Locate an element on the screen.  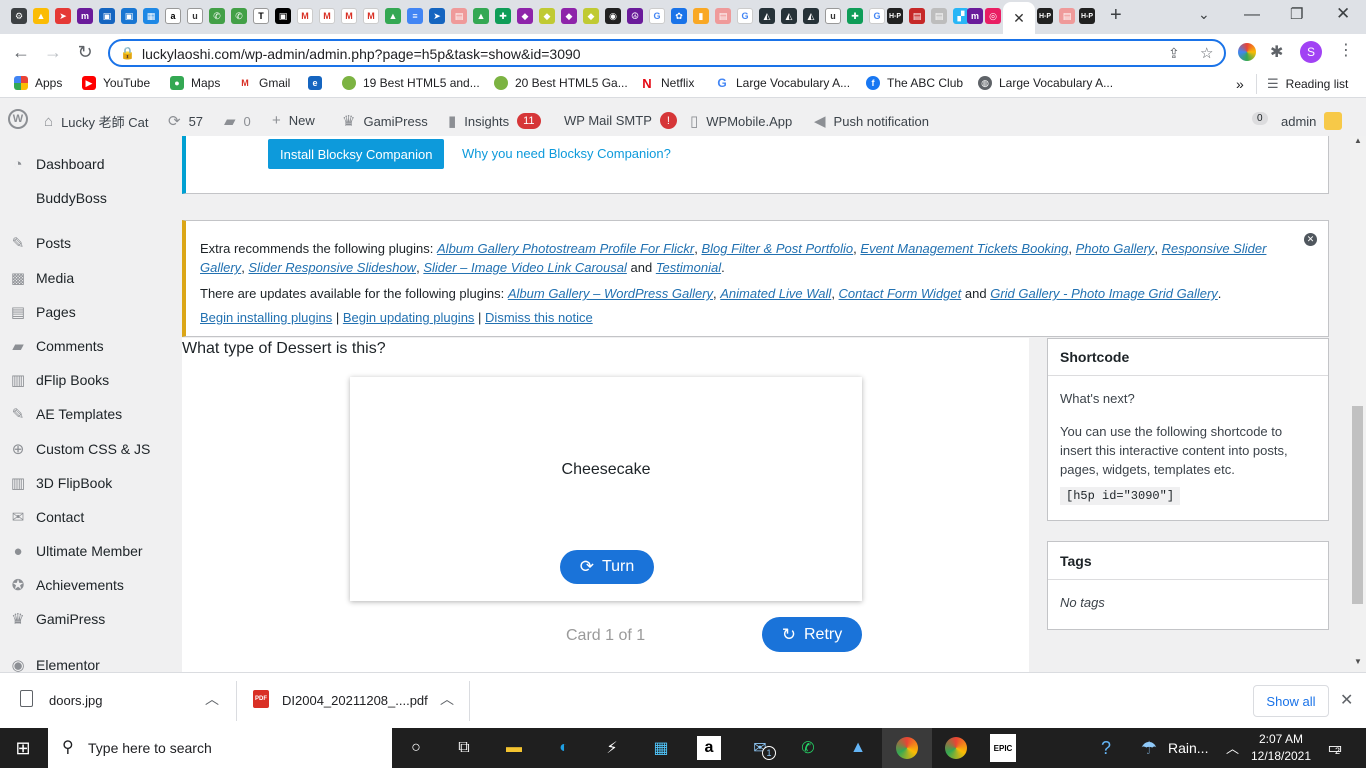
reload-icon: ↻ is located at coordinates (85, 52).